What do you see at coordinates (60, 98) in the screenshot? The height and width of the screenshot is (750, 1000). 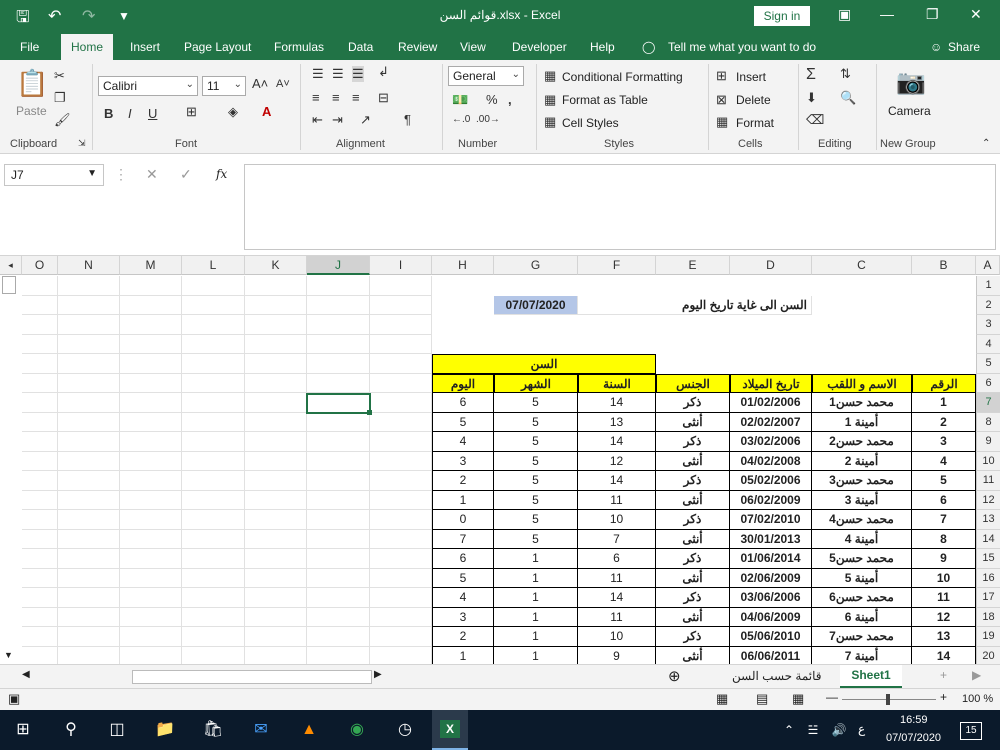 I see `copy-icon: ❐` at bounding box center [60, 98].